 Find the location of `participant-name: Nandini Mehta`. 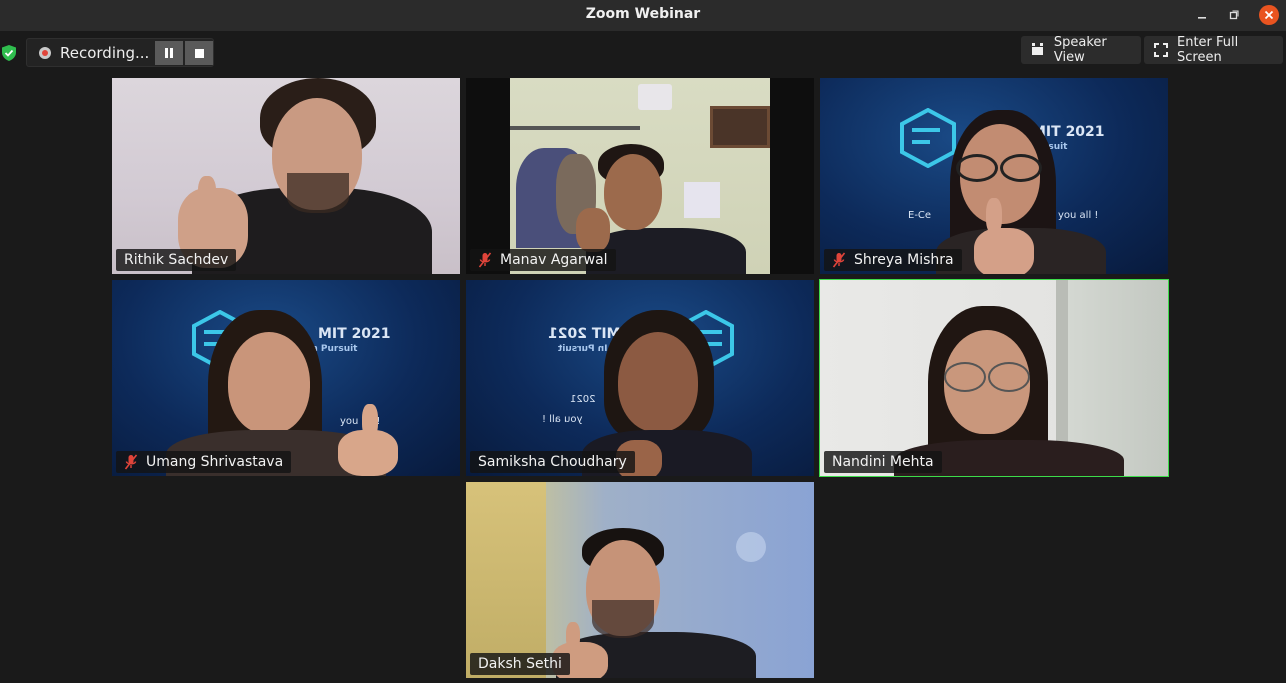

participant-name: Nandini Mehta is located at coordinates (883, 462).